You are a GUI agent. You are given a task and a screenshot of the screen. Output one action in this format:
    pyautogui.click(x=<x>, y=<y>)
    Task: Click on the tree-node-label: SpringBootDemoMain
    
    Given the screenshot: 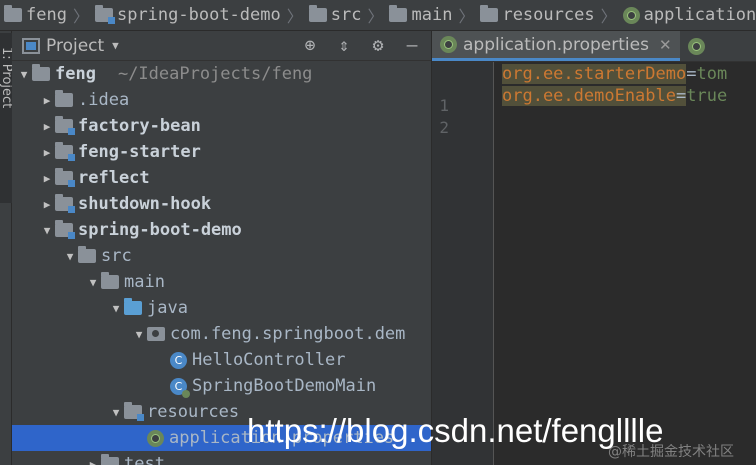 What is the action you would take?
    pyautogui.click(x=284, y=386)
    